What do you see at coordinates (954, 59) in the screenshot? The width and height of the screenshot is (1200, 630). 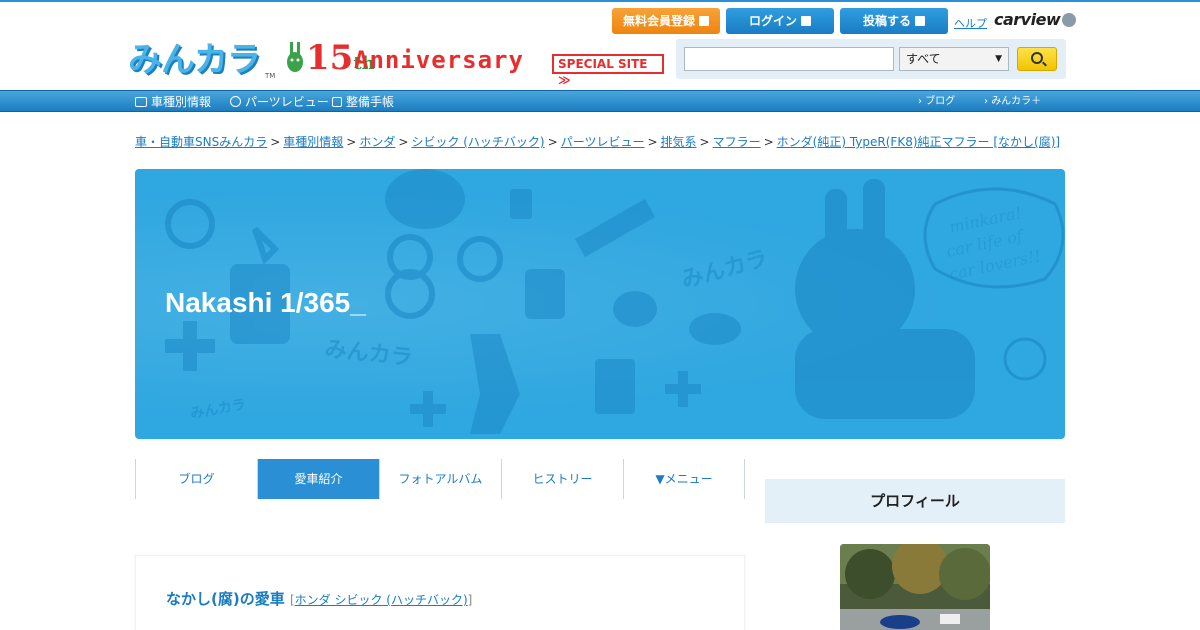 I see `search-category-select: すべて ▼` at bounding box center [954, 59].